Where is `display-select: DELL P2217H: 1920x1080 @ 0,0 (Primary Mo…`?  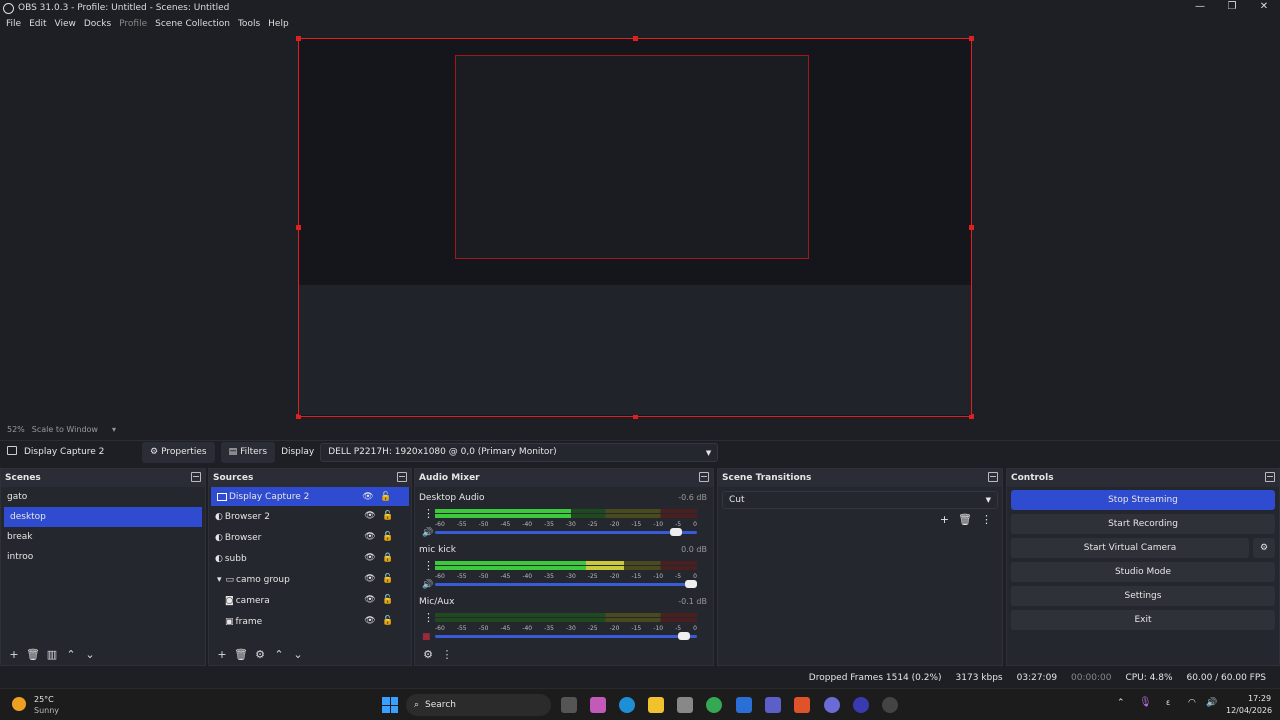
display-select: DELL P2217H: 1920x1080 @ 0,0 (Primary Mo… is located at coordinates (519, 452).